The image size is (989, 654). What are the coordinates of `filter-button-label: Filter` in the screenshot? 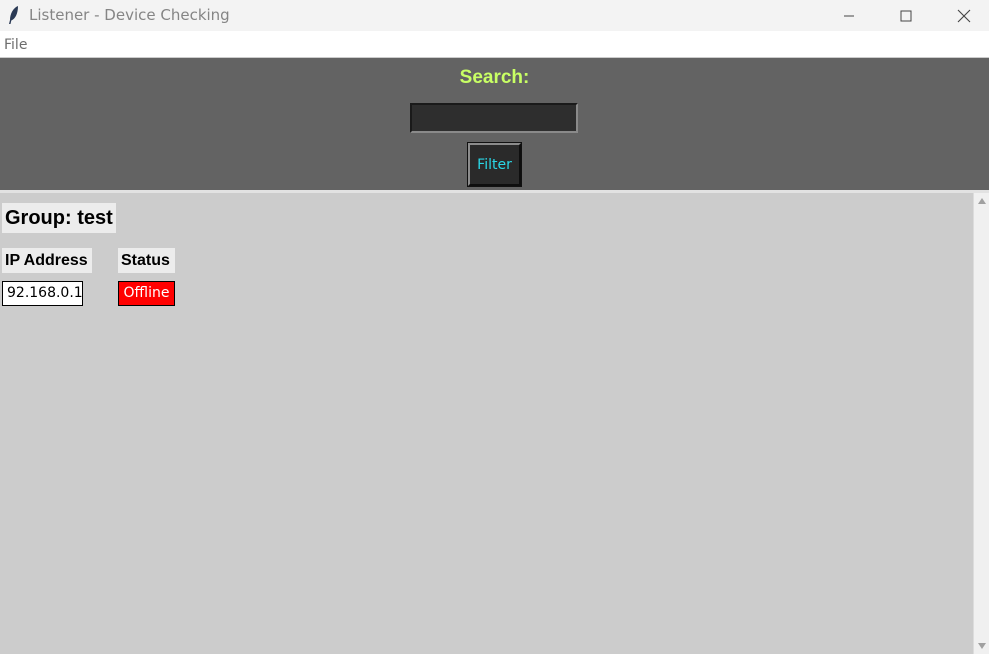 It's located at (494, 164).